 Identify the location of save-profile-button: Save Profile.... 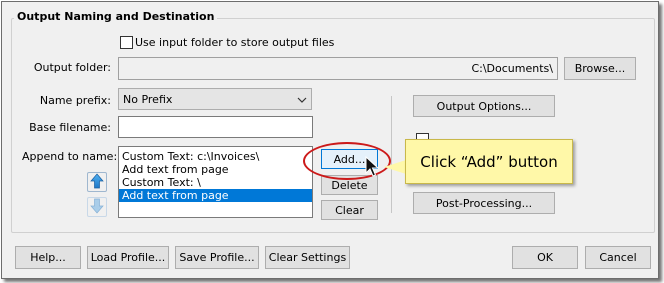
(217, 257).